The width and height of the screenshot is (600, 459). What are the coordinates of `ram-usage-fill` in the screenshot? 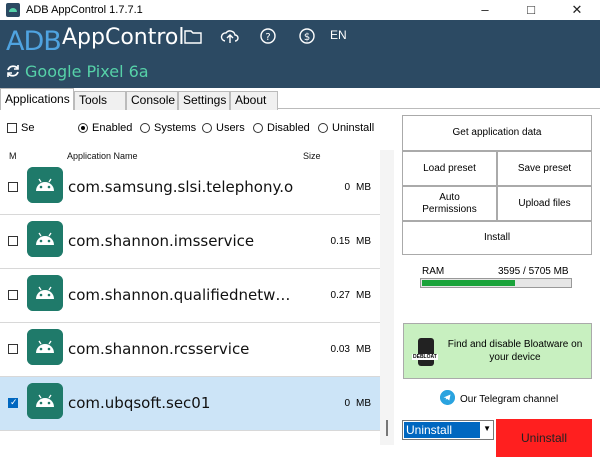 It's located at (468, 283).